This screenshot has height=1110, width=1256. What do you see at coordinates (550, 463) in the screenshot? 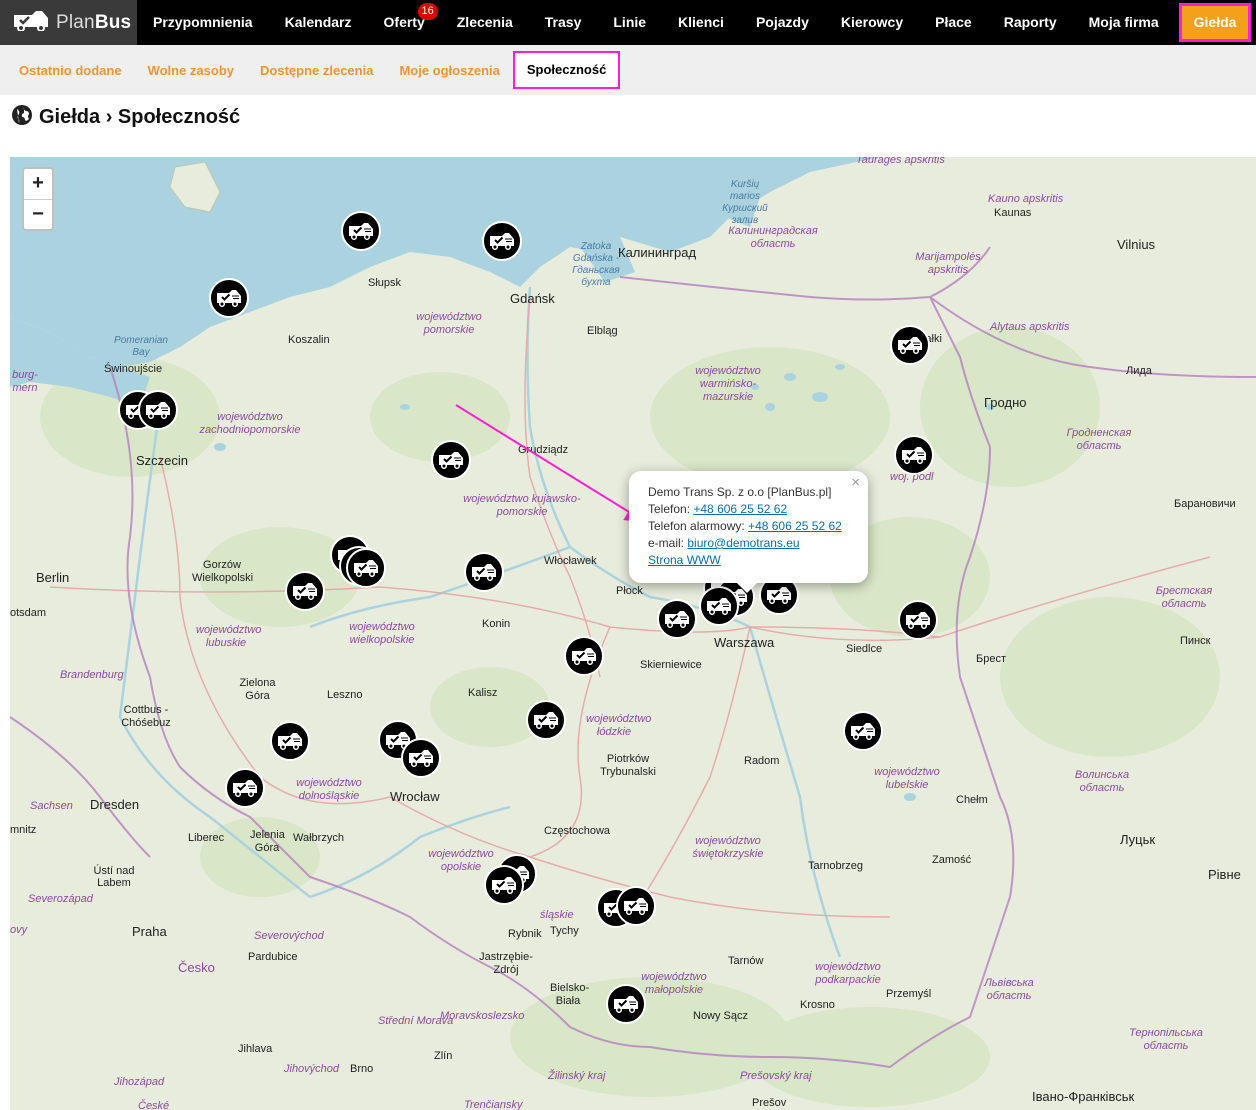
I see `annotation-arrow` at bounding box center [550, 463].